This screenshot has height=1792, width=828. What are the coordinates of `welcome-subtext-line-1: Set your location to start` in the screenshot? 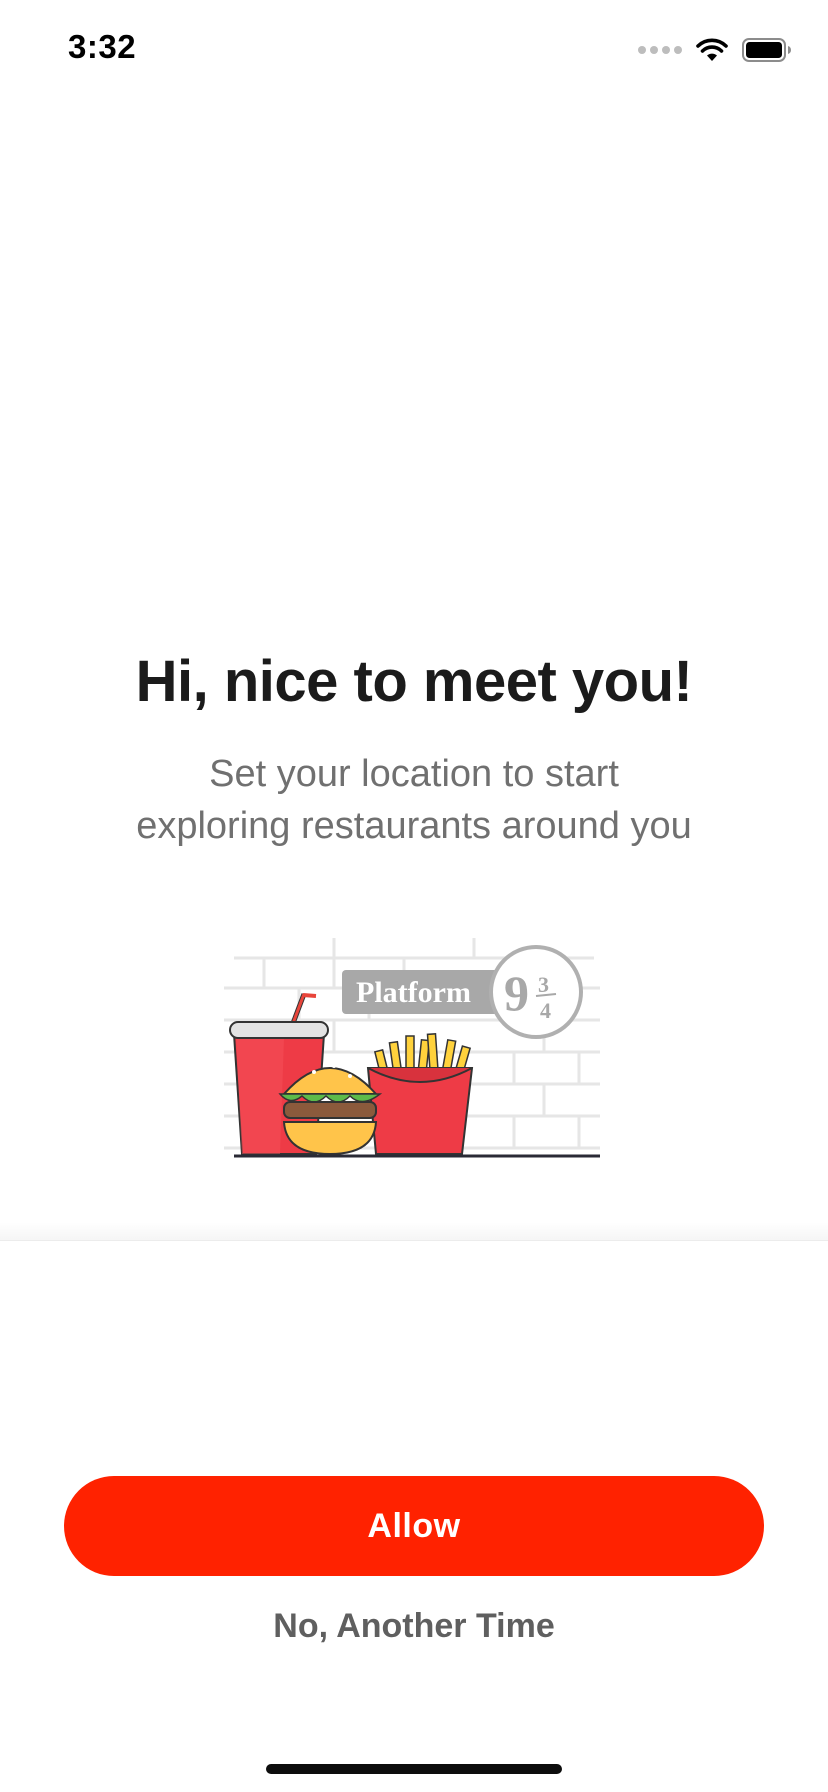 It's located at (414, 774).